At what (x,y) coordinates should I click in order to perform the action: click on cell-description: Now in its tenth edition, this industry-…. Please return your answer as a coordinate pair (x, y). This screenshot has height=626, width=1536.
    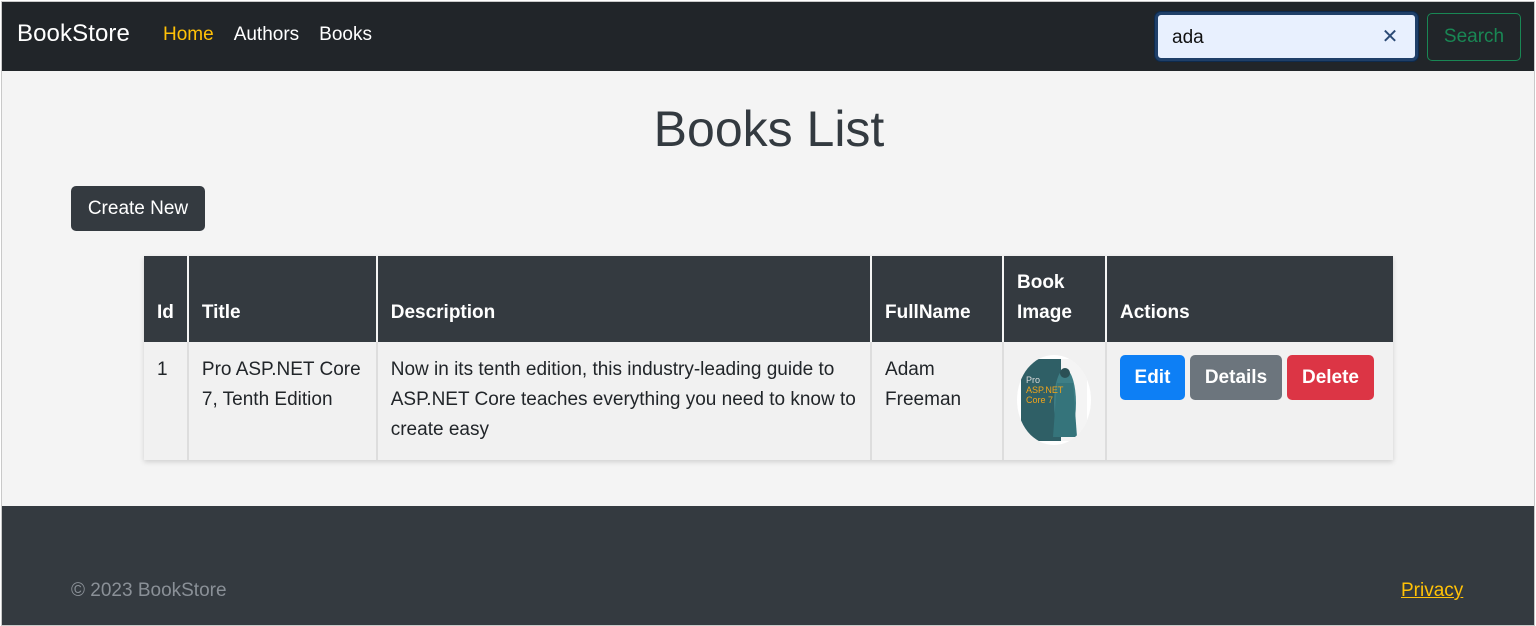
    Looking at the image, I should click on (624, 401).